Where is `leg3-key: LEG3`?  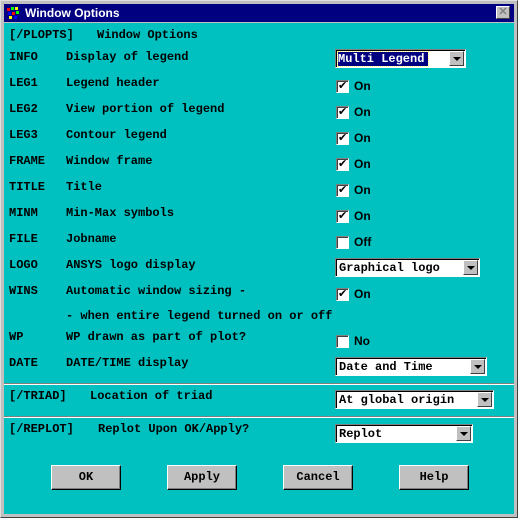
leg3-key: LEG3 is located at coordinates (23, 135).